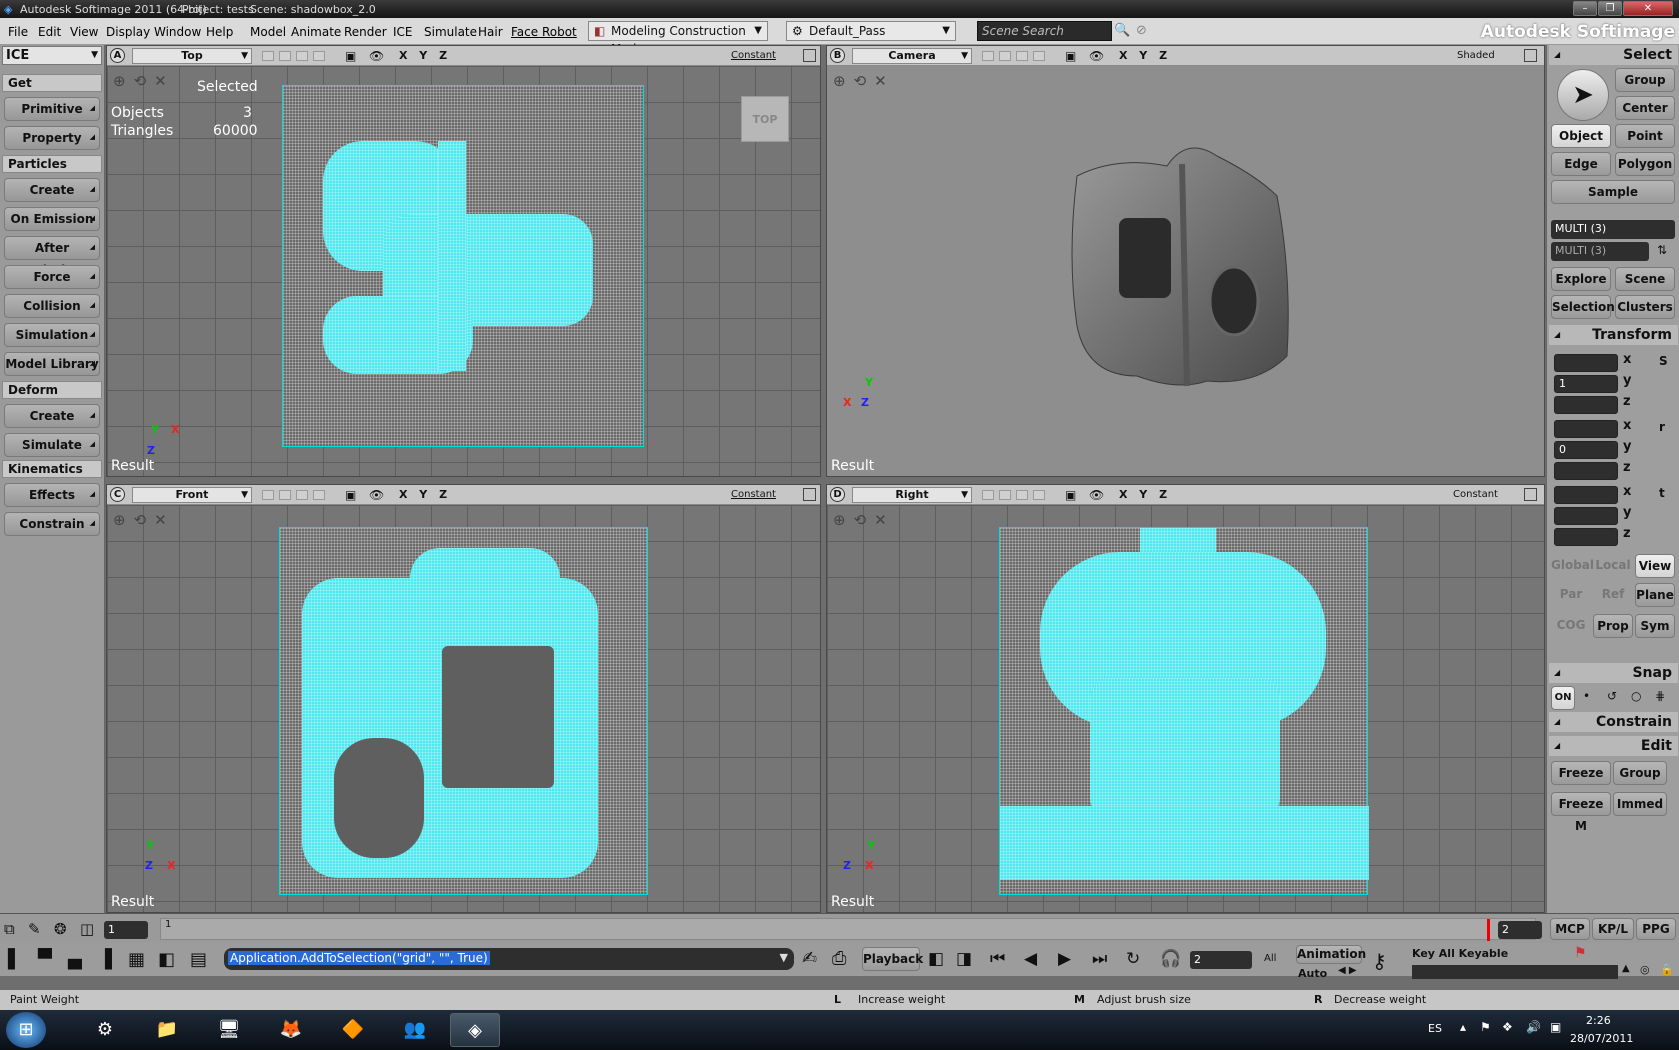 This screenshot has width=1679, height=1050. I want to click on section-deform: Deform, so click(52, 390).